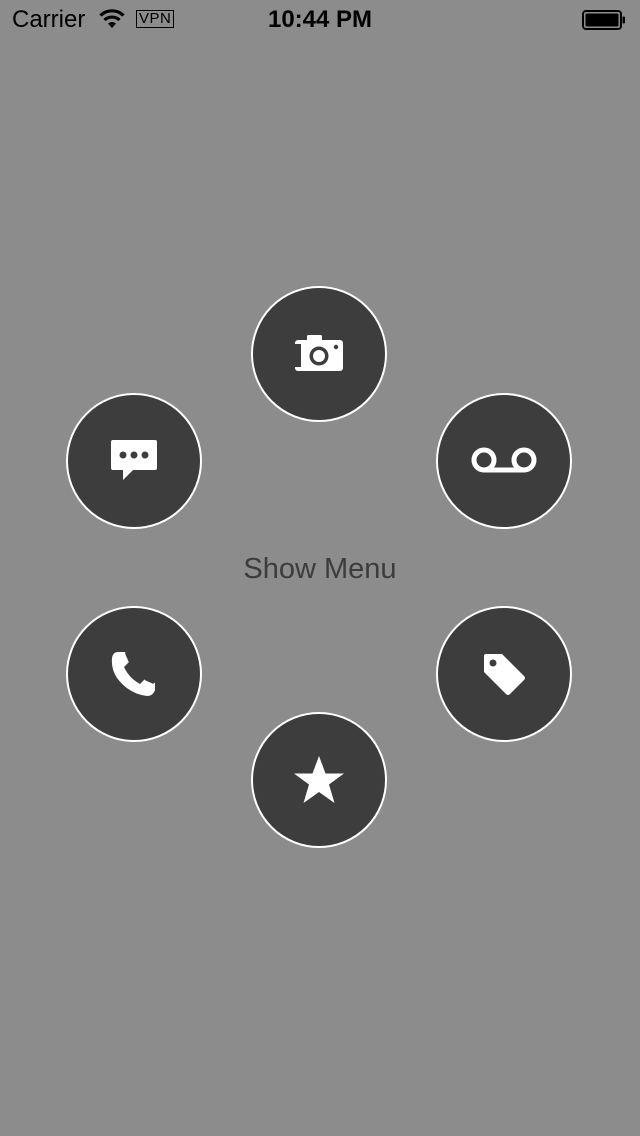  I want to click on tag-icon, so click(504, 674).